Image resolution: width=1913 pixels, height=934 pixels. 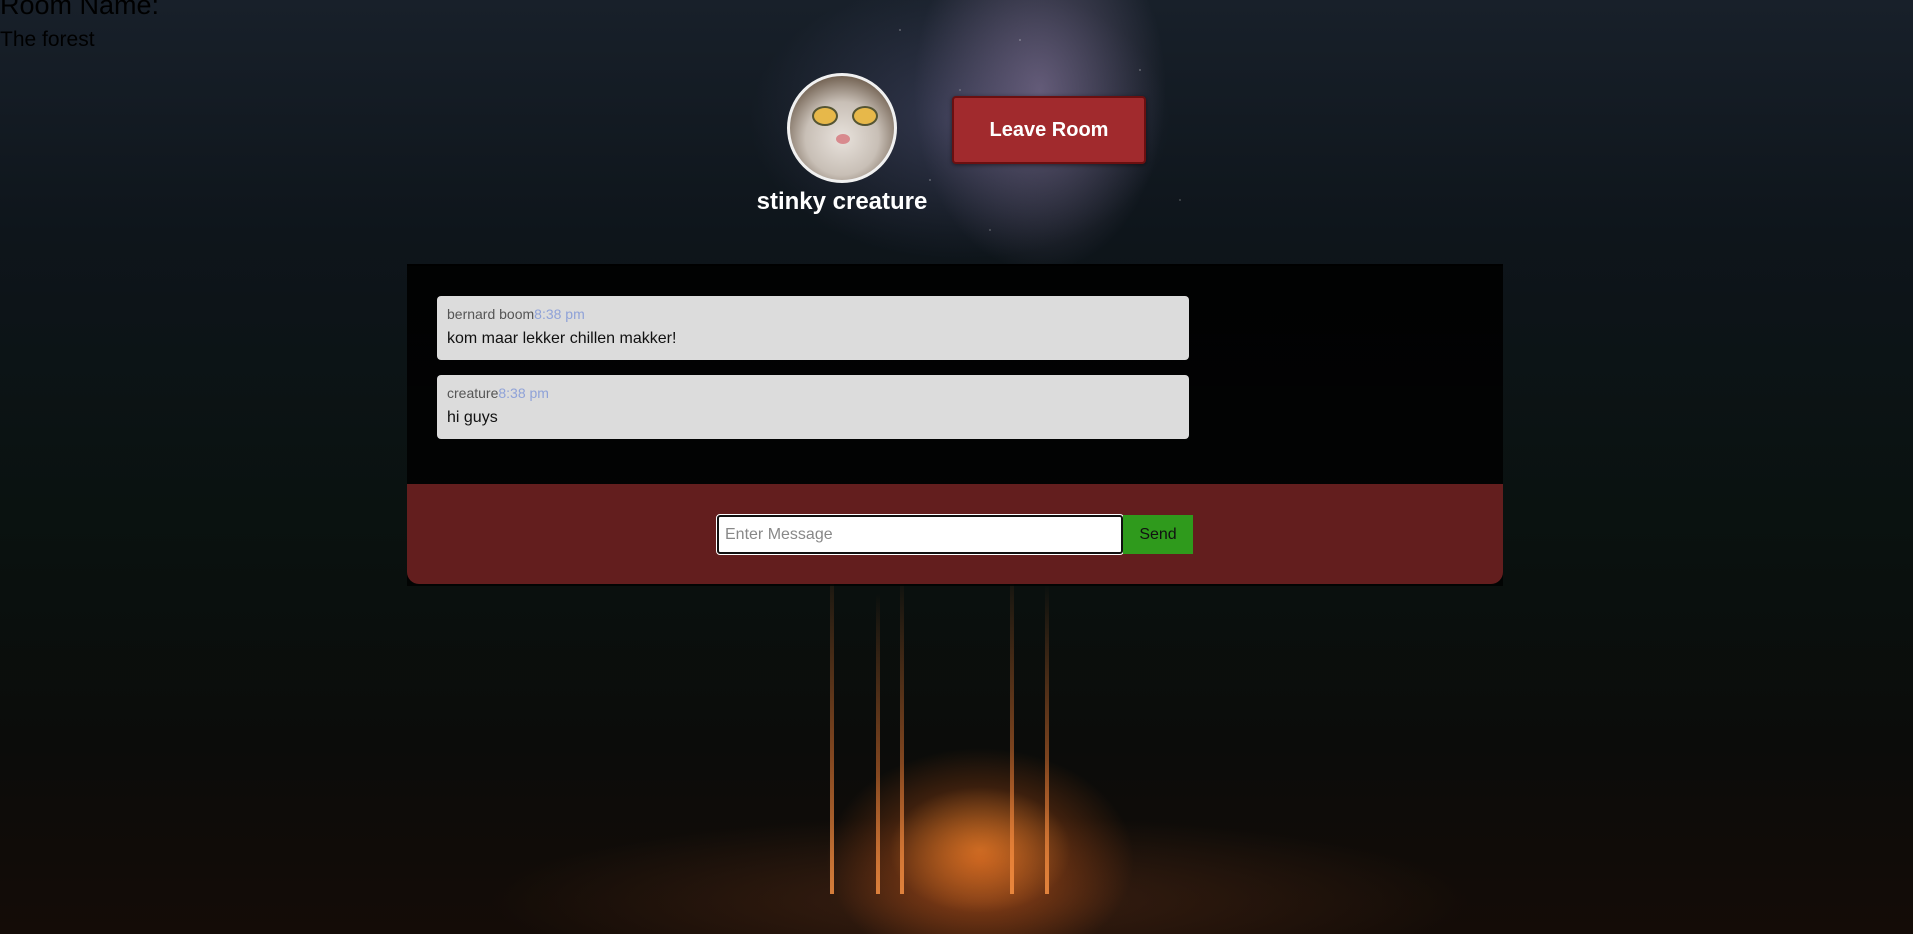 What do you see at coordinates (843, 139) in the screenshot?
I see `avatar-nose-icon` at bounding box center [843, 139].